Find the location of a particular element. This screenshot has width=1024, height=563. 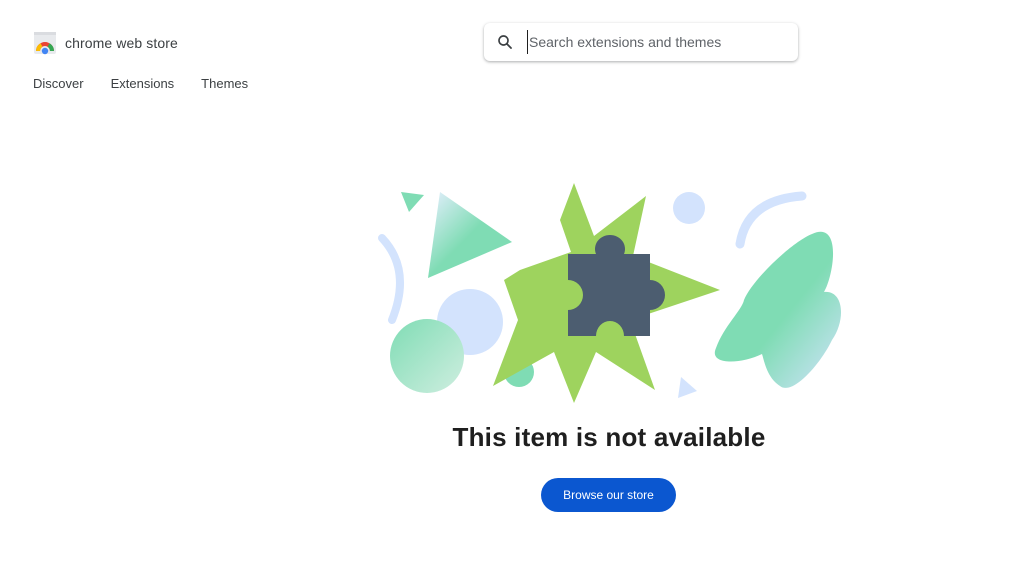

nav-item-extensions: Extensions is located at coordinates (143, 83).